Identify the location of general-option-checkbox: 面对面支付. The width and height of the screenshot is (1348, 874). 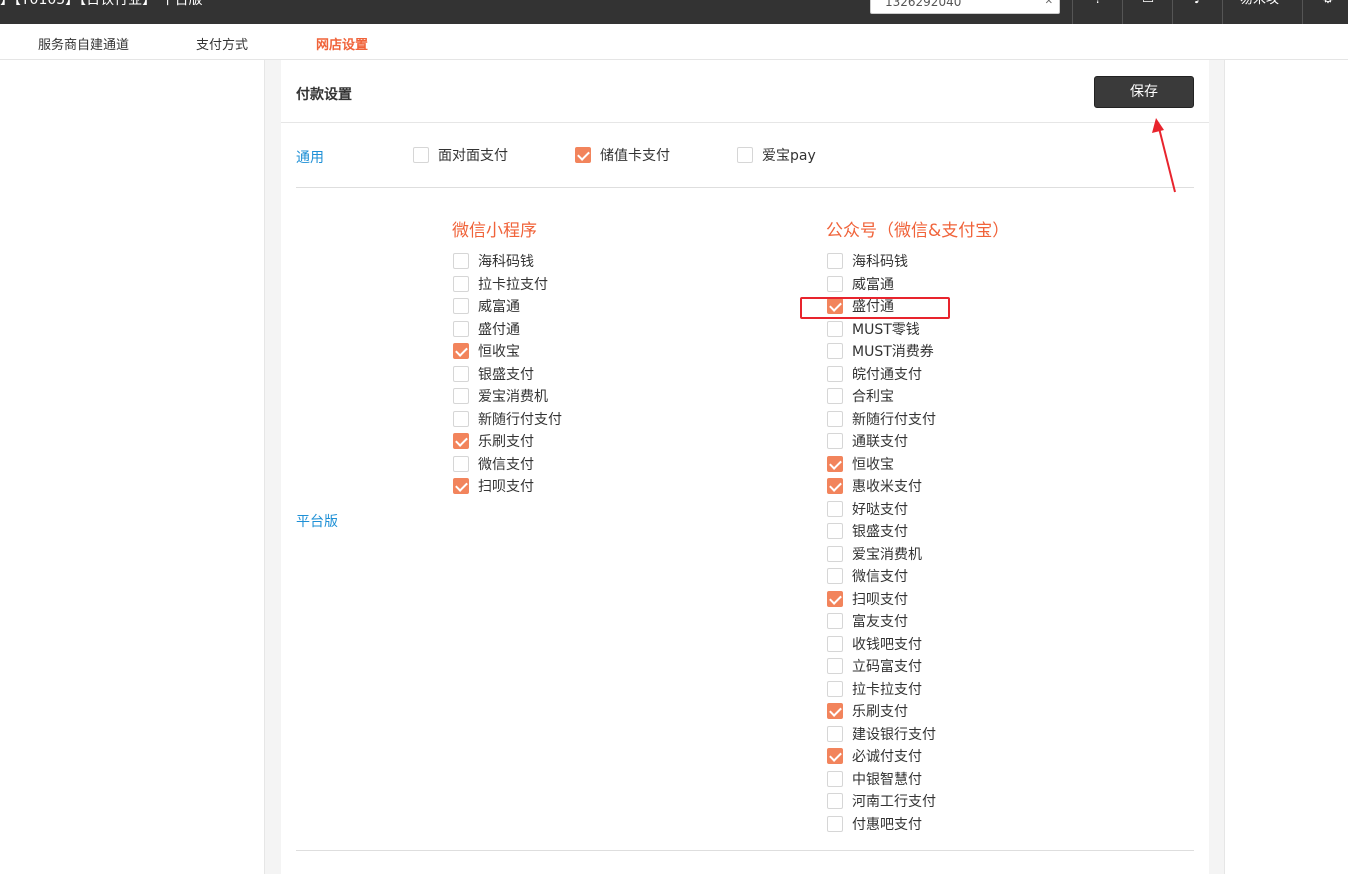
(460, 155).